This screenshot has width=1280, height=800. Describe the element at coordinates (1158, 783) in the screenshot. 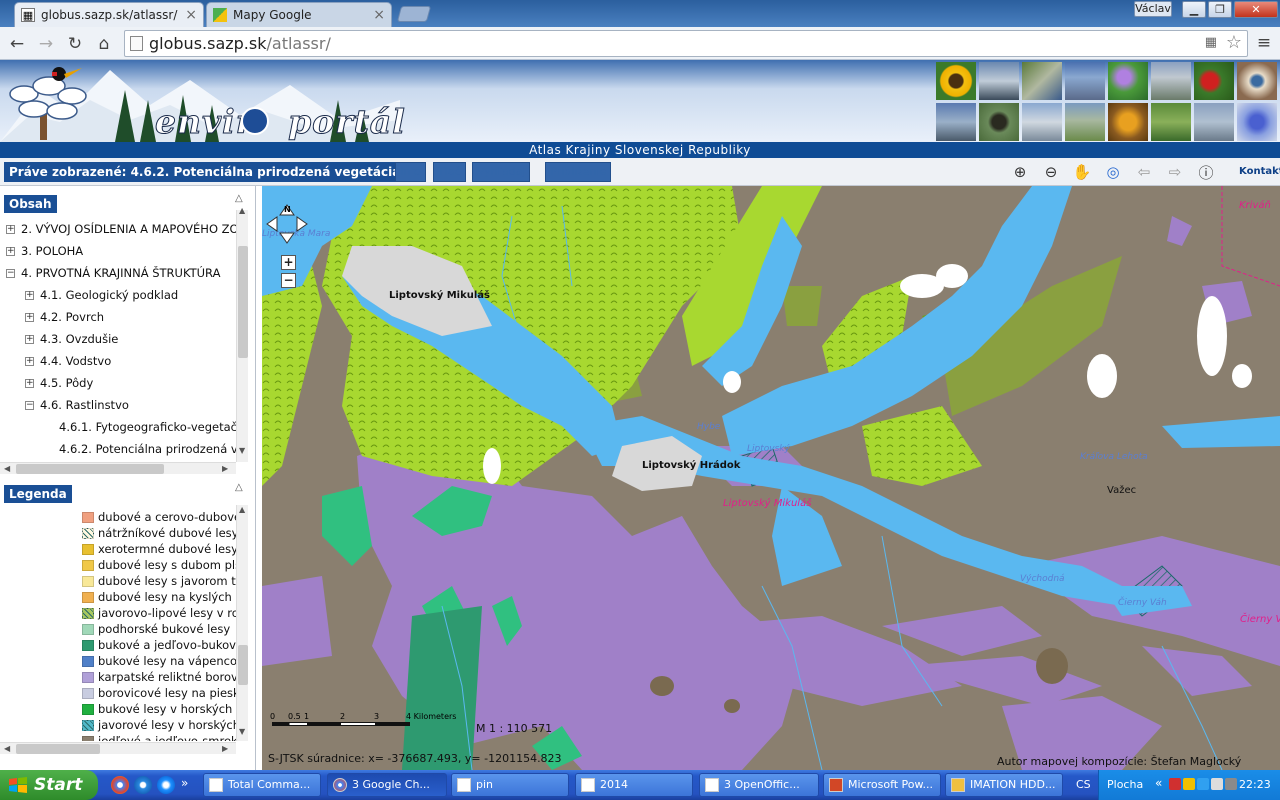

I see `tray-overflow-icon: «` at that location.